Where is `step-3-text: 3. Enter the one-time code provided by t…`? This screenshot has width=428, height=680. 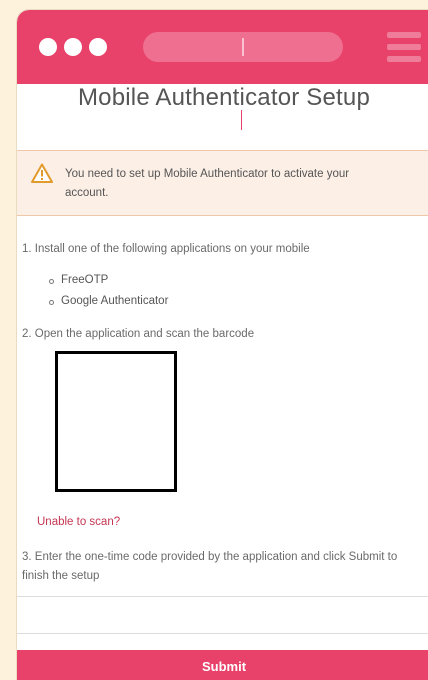 step-3-text: 3. Enter the one-time code provided by t… is located at coordinates (209, 566).